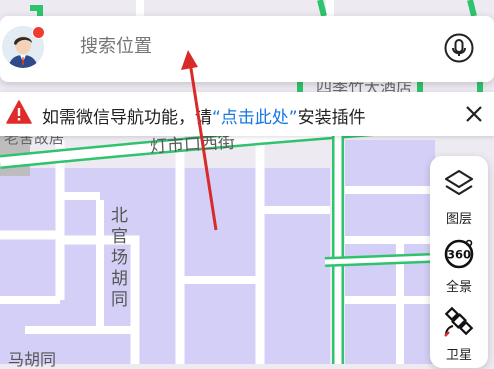 This screenshot has height=369, width=494. What do you see at coordinates (458, 287) in the screenshot?
I see `panorama-label: 全景` at bounding box center [458, 287].